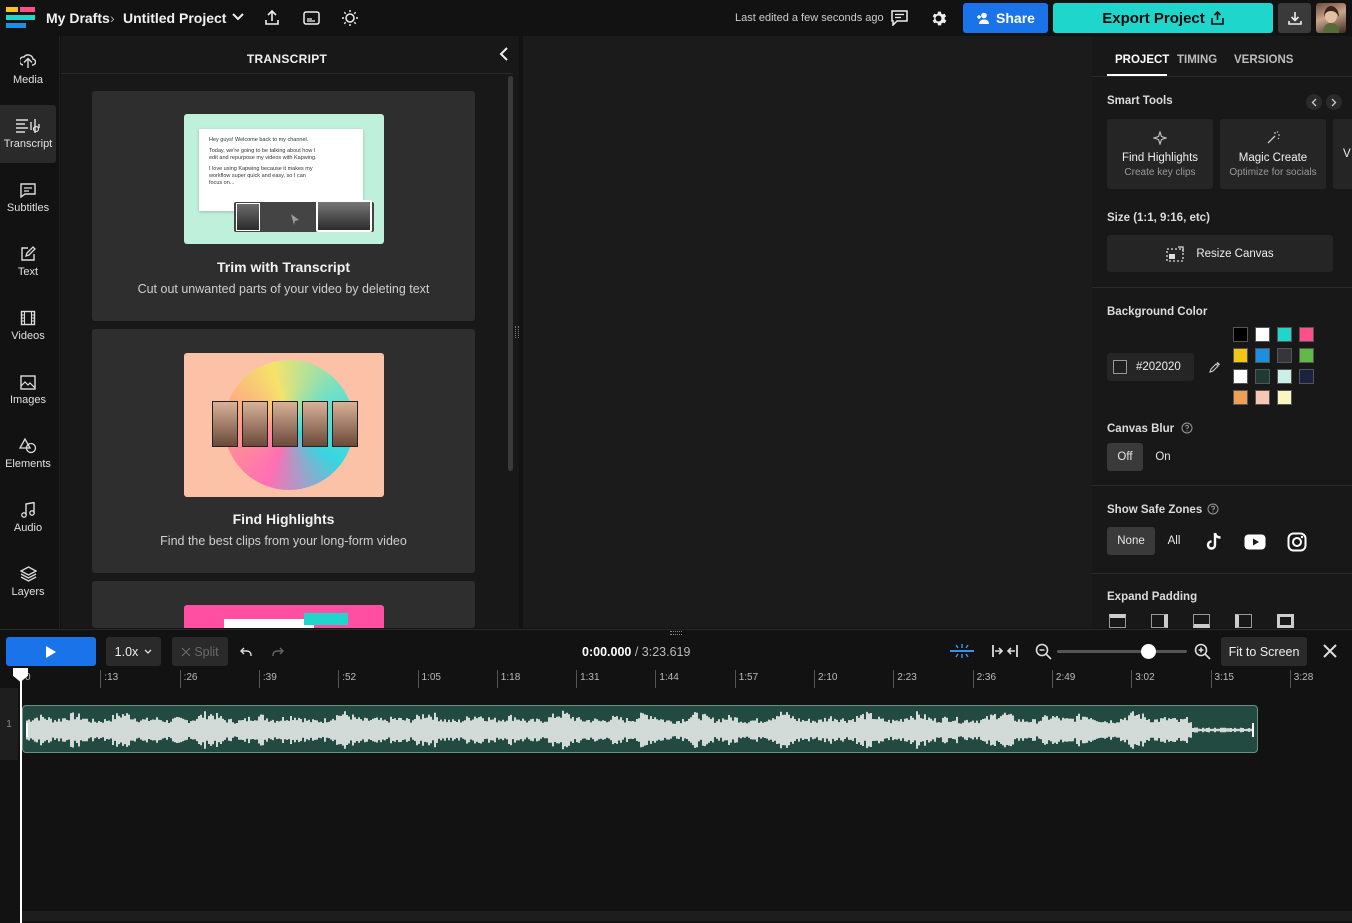 Image resolution: width=1352 pixels, height=923 pixels. Describe the element at coordinates (1297, 542) in the screenshot. I see `instagram-icon` at that location.